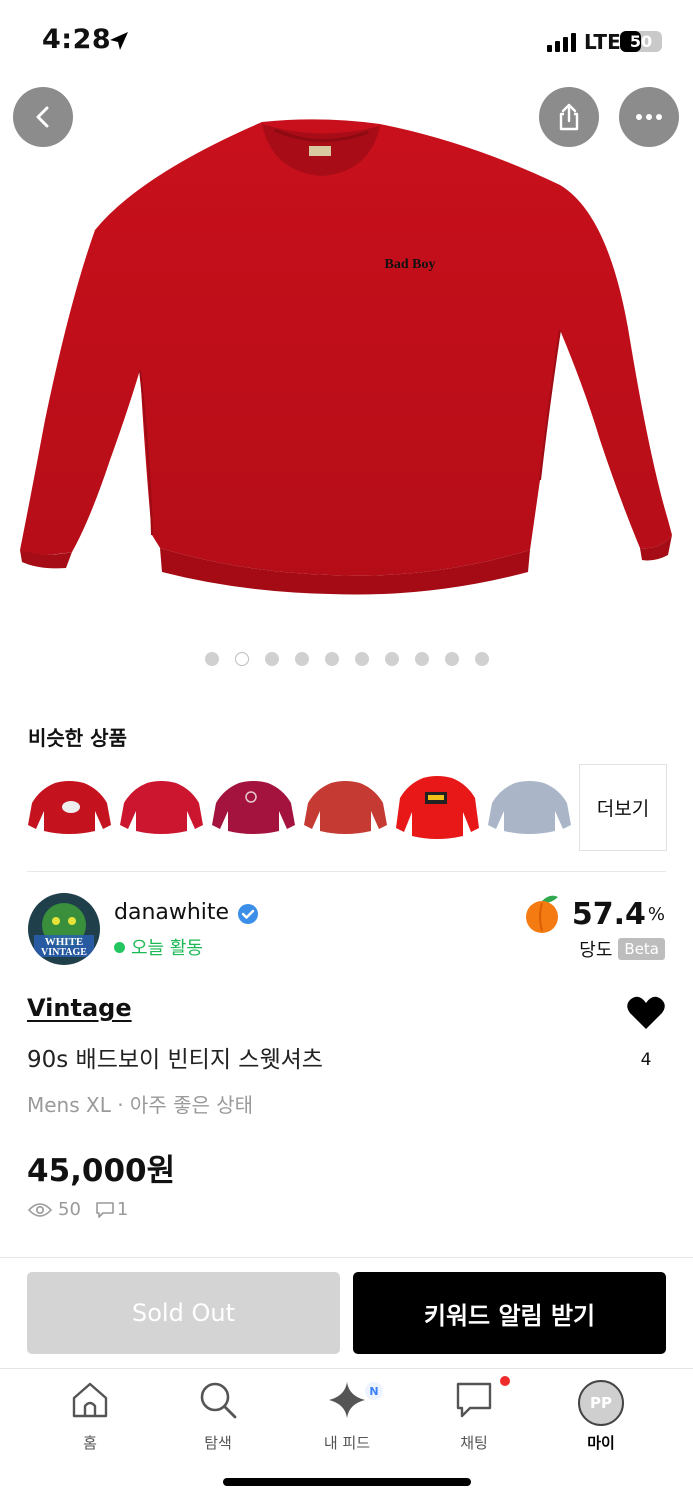 This screenshot has width=693, height=1500. Describe the element at coordinates (77, 738) in the screenshot. I see `similar-products-title: 비슷한 상품` at that location.